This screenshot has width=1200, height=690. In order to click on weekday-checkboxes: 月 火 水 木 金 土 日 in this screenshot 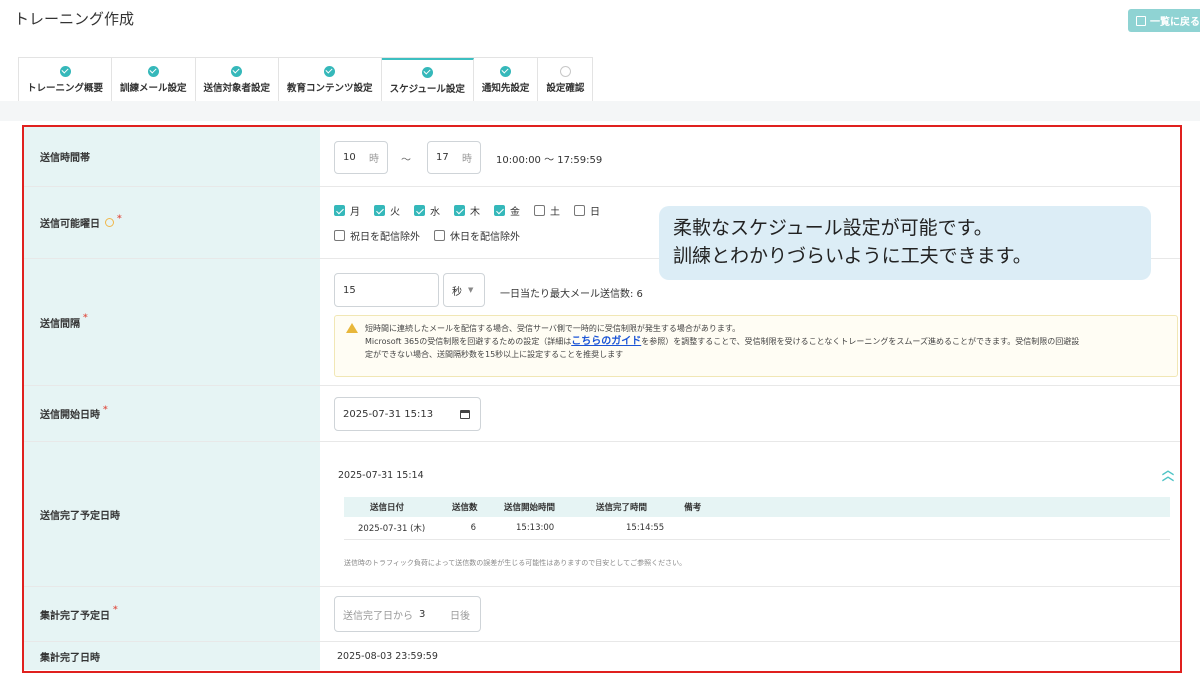, I will do `click(474, 210)`.